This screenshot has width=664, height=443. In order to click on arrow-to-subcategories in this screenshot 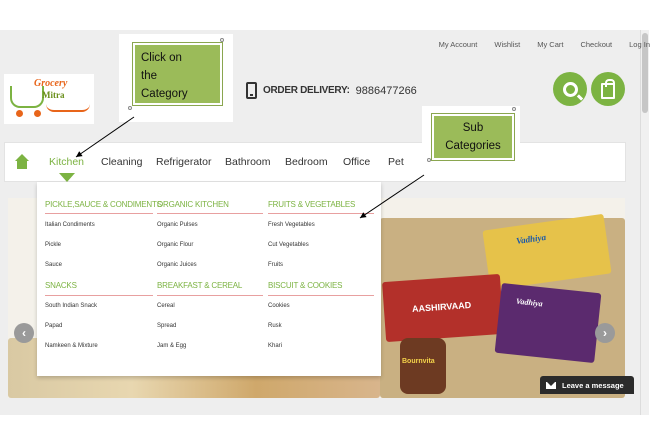, I will do `click(392, 196)`.